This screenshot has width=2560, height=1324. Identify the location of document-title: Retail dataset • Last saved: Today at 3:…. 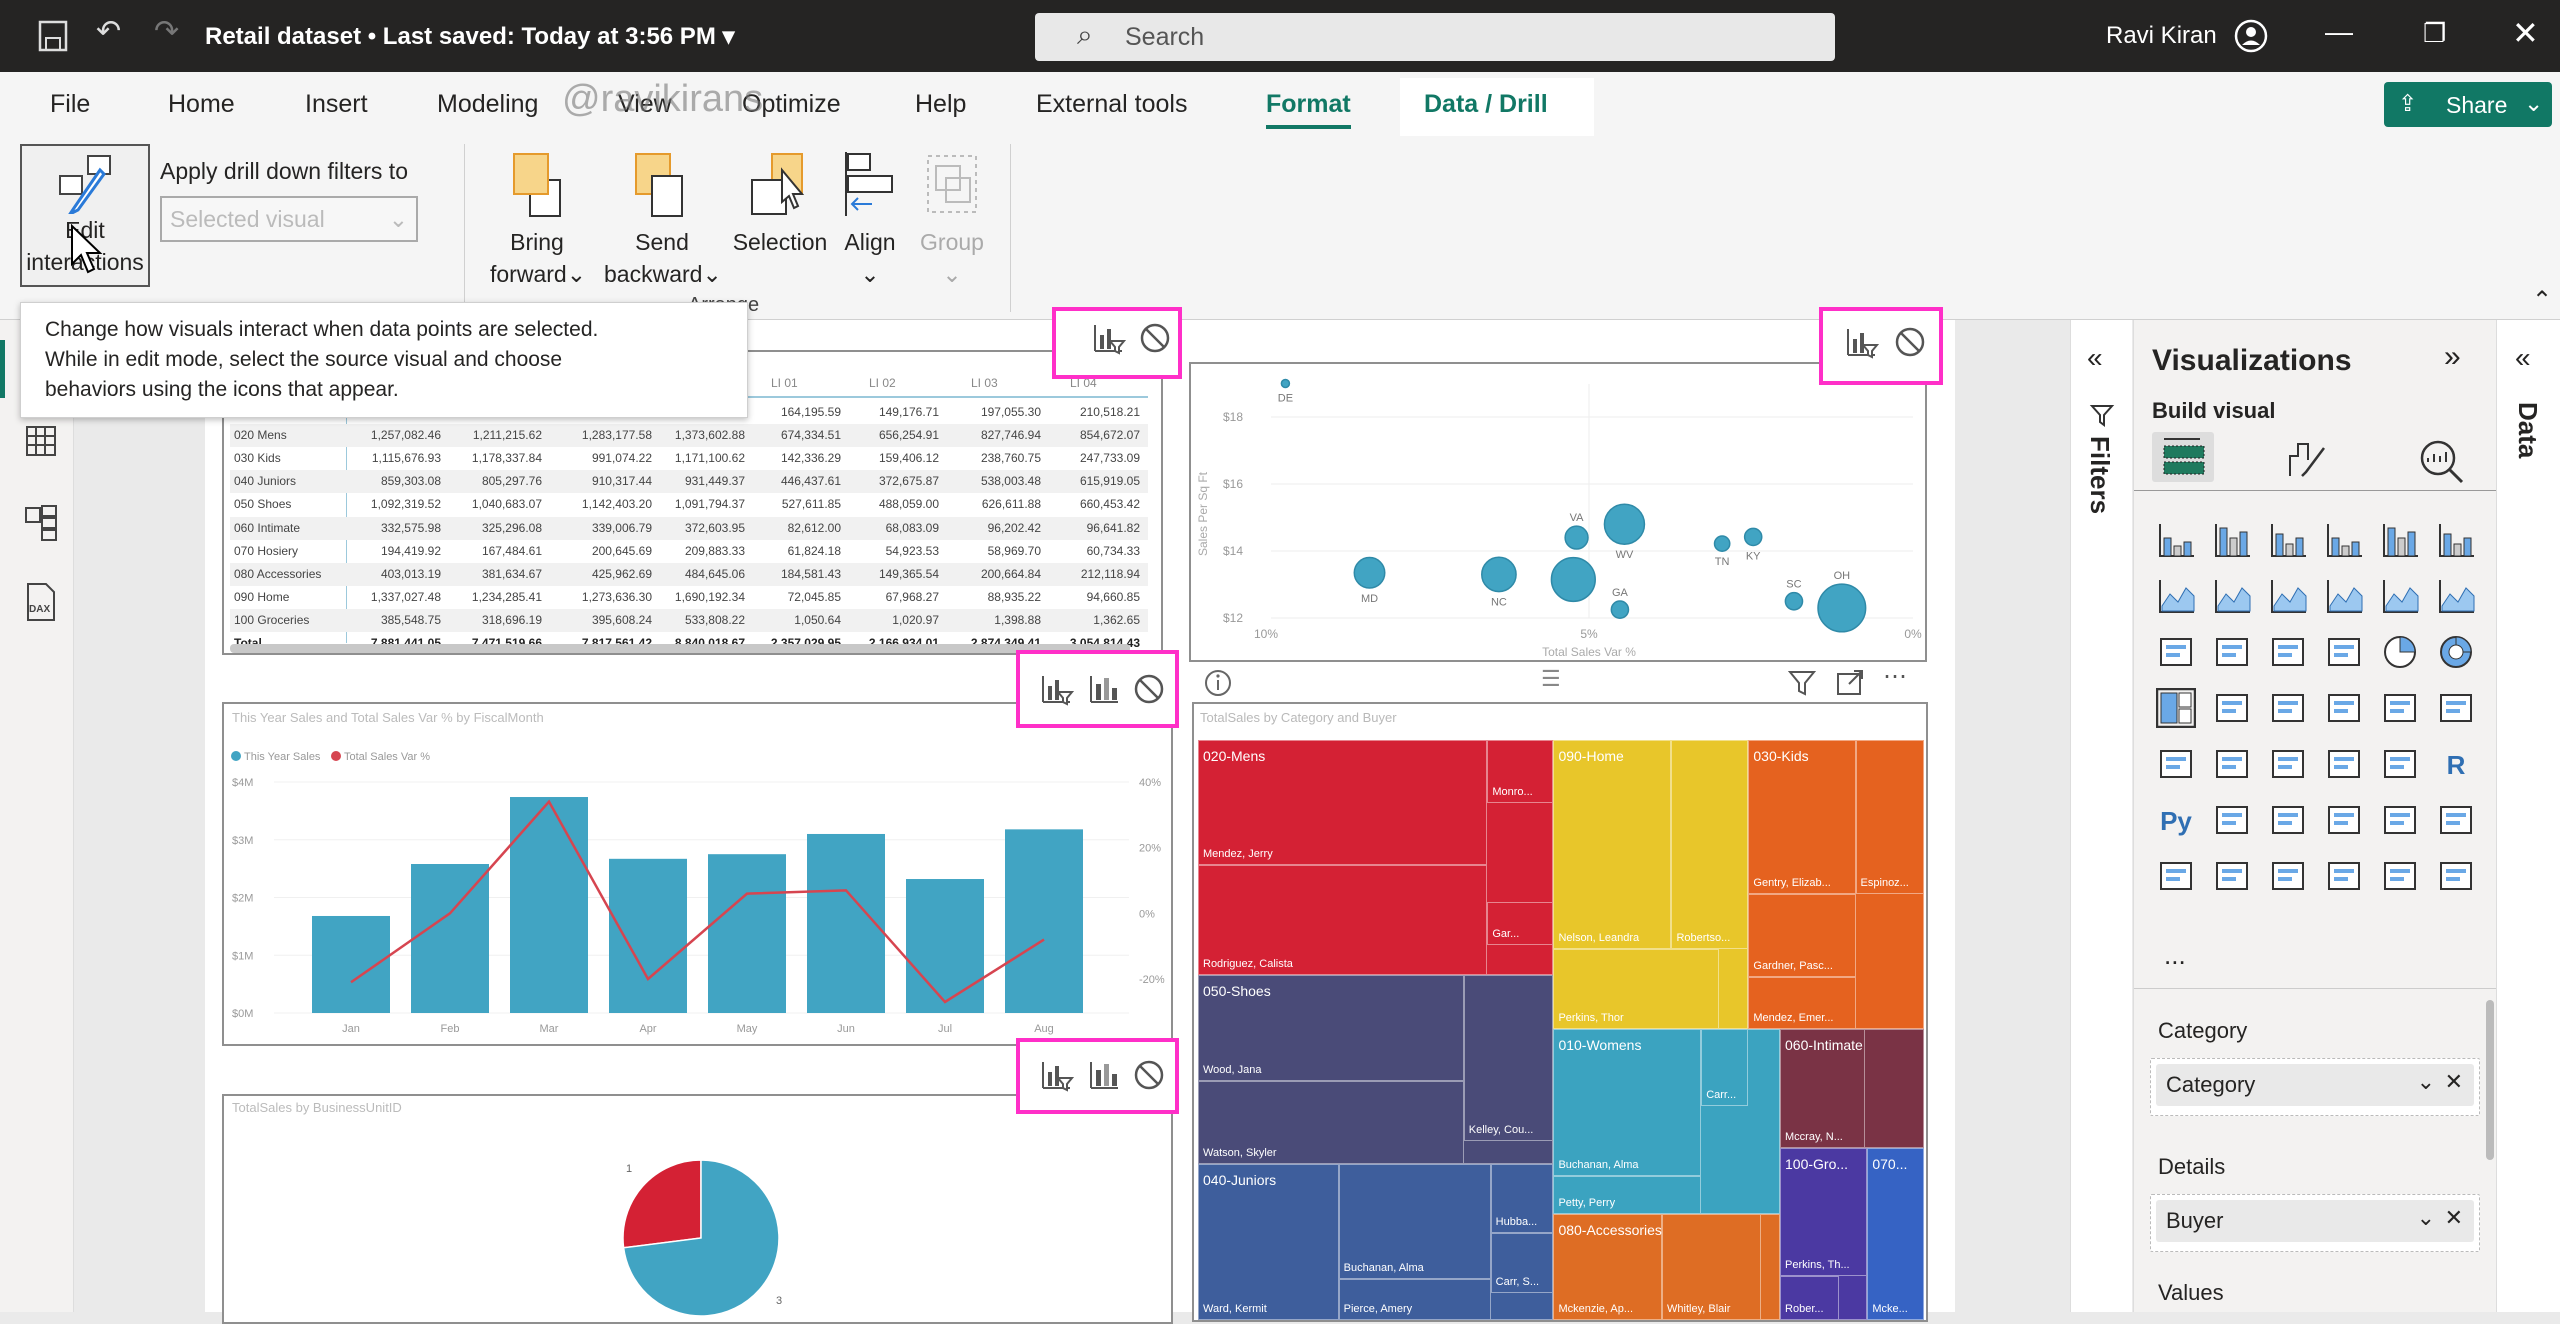
(470, 36).